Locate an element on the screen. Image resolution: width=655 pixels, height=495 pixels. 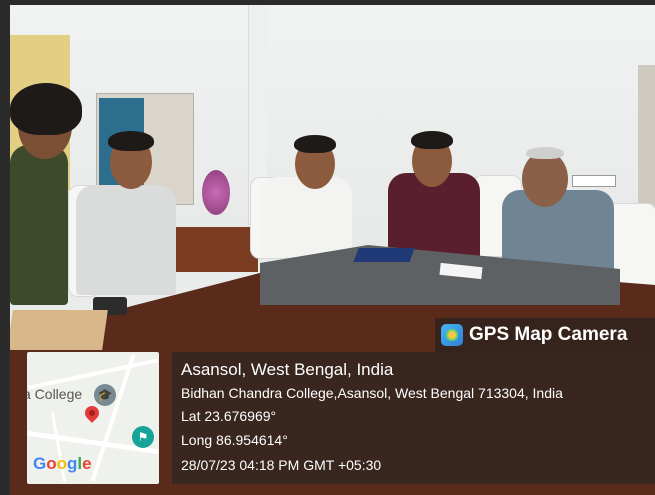
longitude: Long 86.954614° is located at coordinates (234, 440).